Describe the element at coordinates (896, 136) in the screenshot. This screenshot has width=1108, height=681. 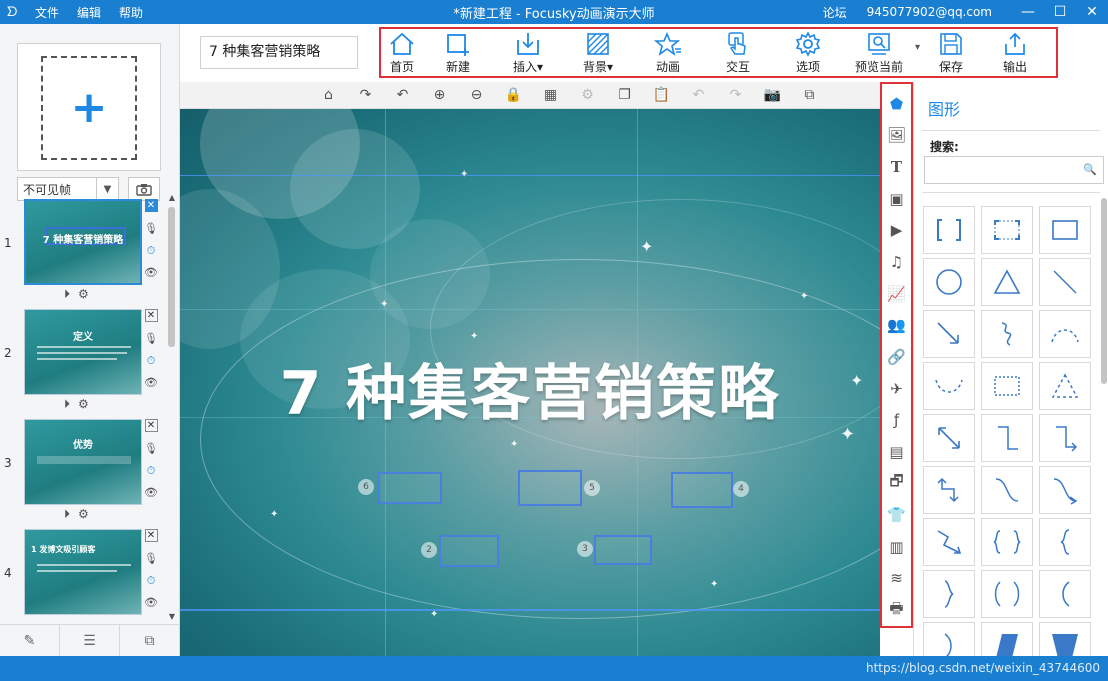
I see `image-tab-icon: 🖼` at that location.